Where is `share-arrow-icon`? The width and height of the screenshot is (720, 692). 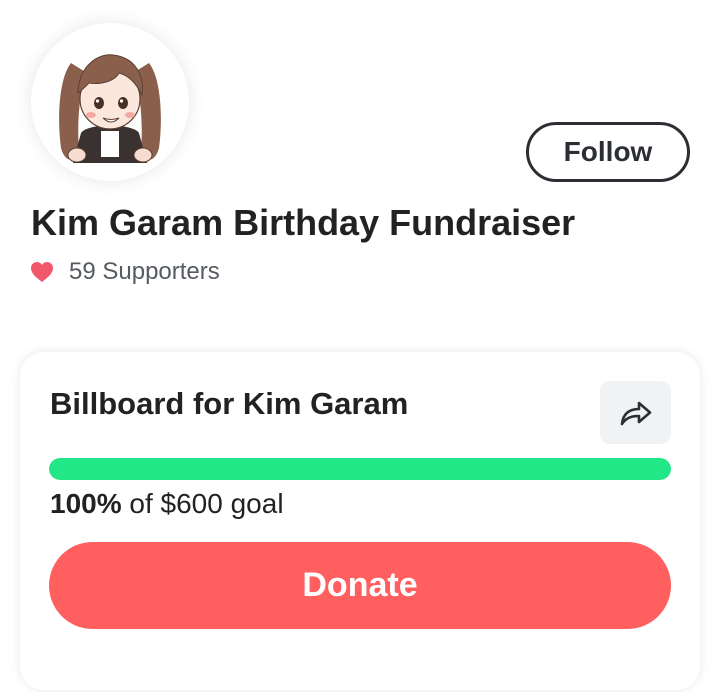 share-arrow-icon is located at coordinates (635, 413).